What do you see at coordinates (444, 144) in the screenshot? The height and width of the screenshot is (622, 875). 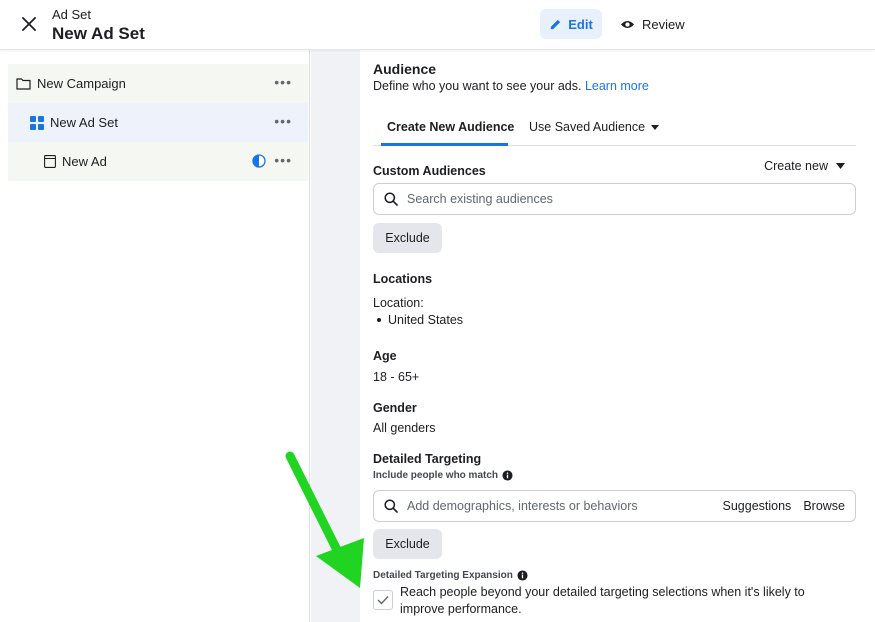 I see `active-tab-indicator` at bounding box center [444, 144].